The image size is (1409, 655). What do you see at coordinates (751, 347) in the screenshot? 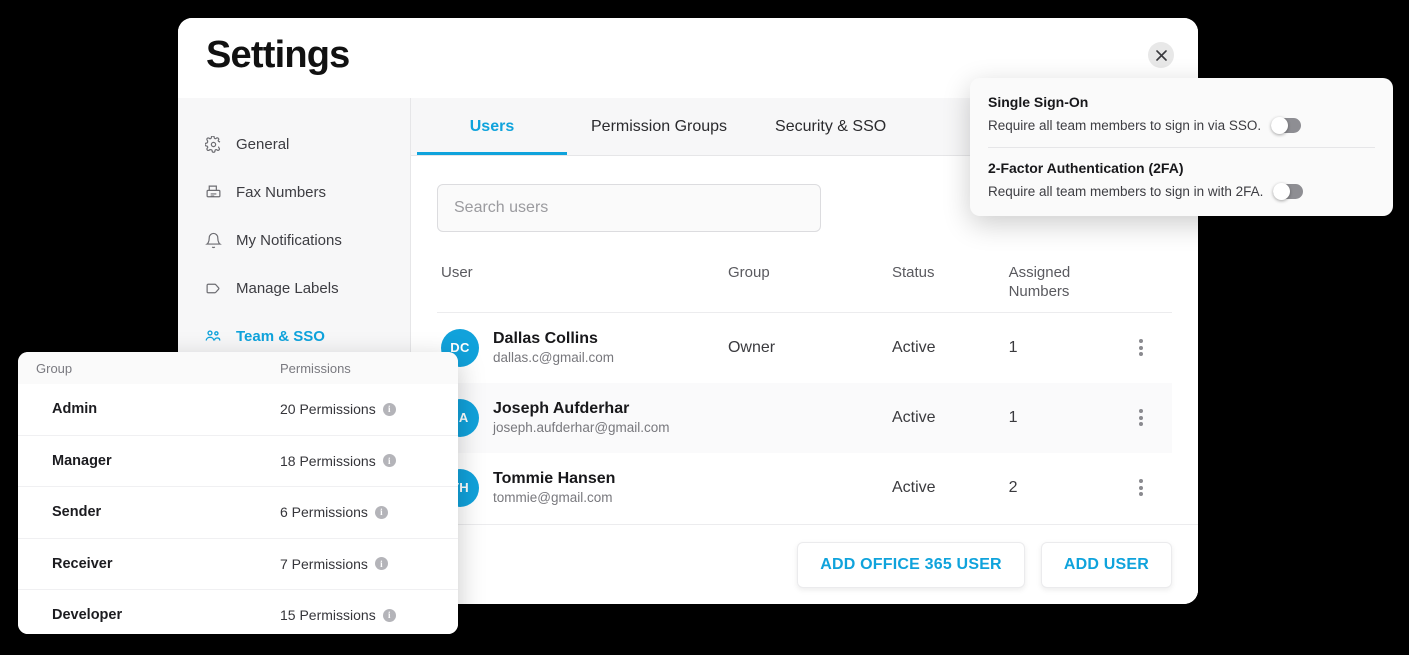
I see `user-group: Owner` at bounding box center [751, 347].